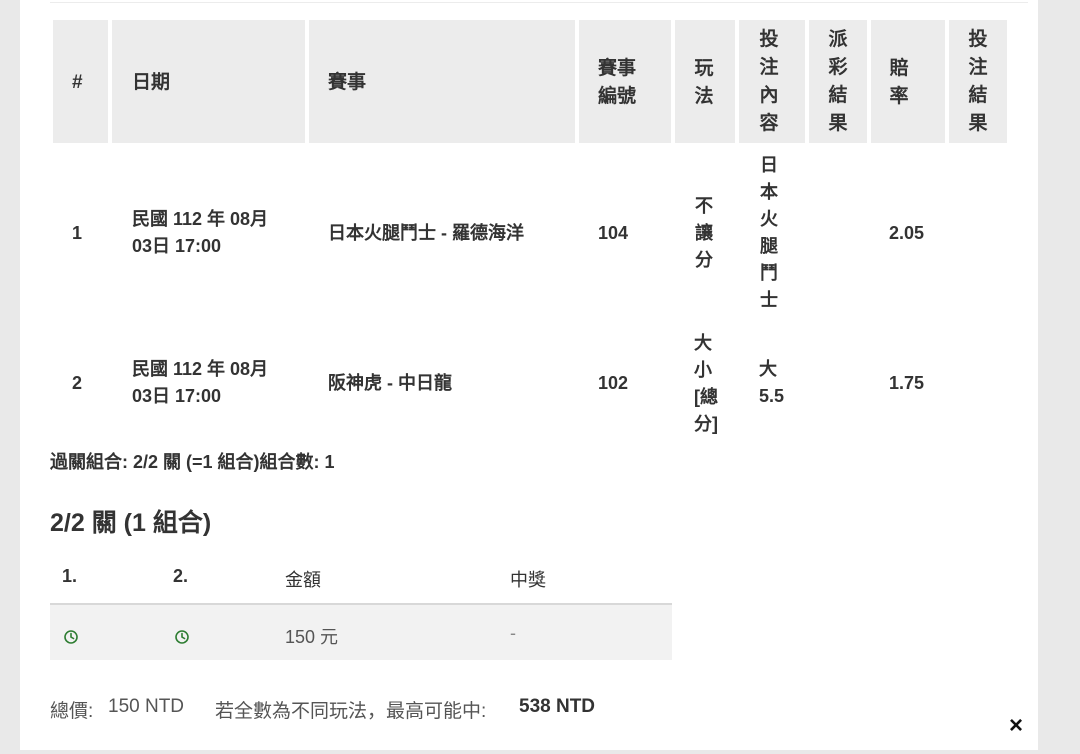 This screenshot has width=1080, height=754. I want to click on row1-bet: 日本火腿鬥士, so click(769, 232).